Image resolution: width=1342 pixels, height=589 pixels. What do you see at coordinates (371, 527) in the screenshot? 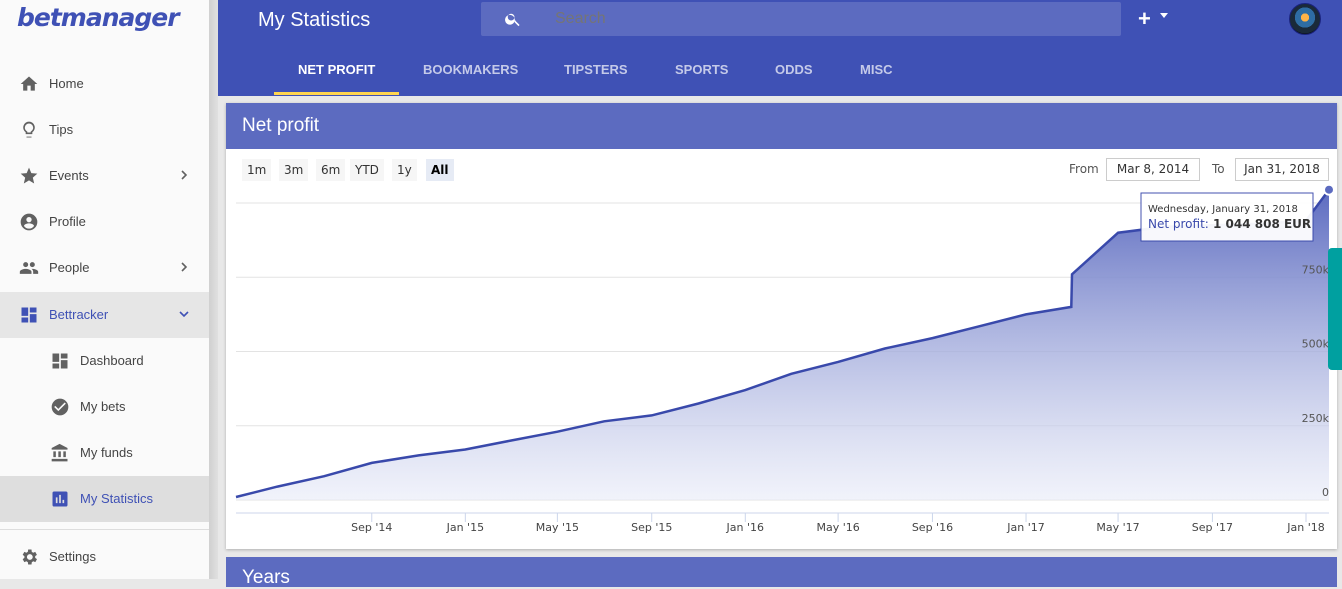
I see `x-tick-label: Sep '14` at bounding box center [371, 527].